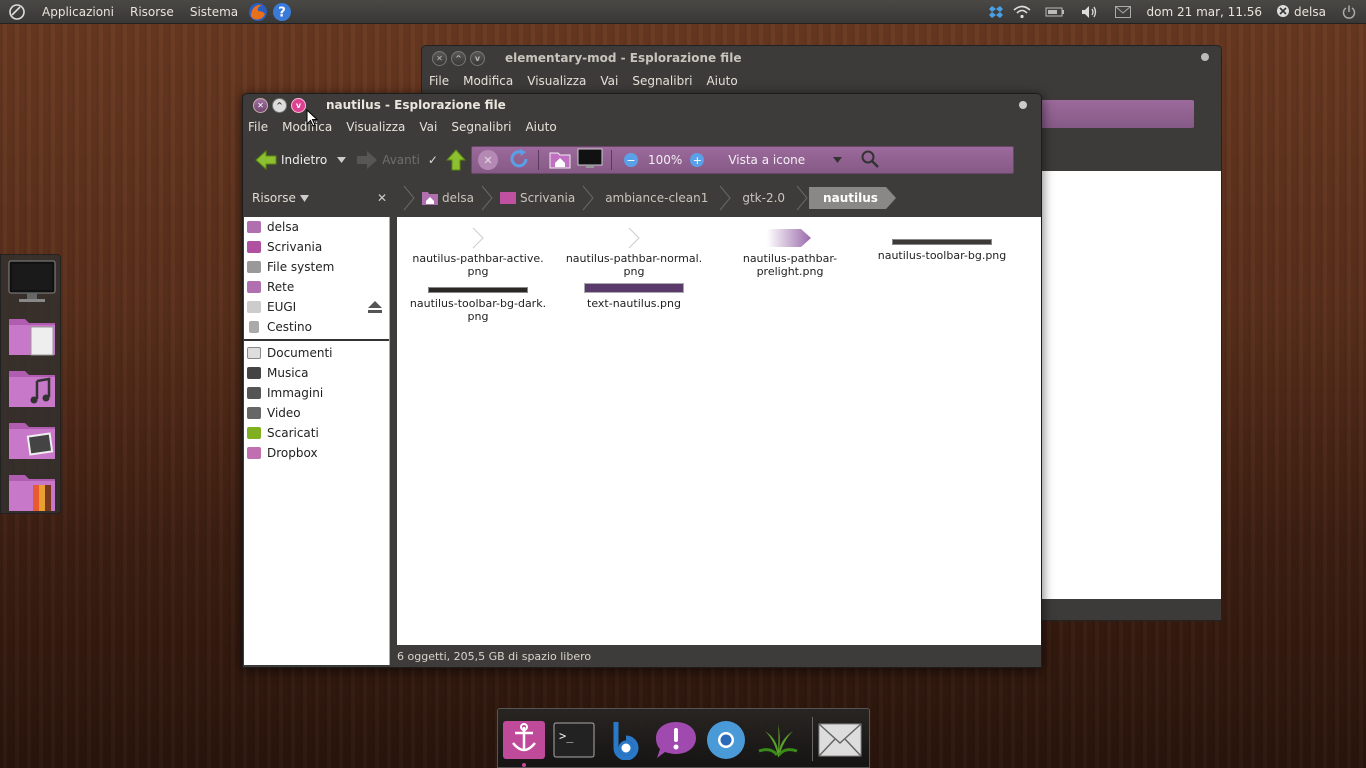 This screenshot has width=1366, height=768. What do you see at coordinates (840, 740) in the screenshot?
I see `mail-launcher-icon` at bounding box center [840, 740].